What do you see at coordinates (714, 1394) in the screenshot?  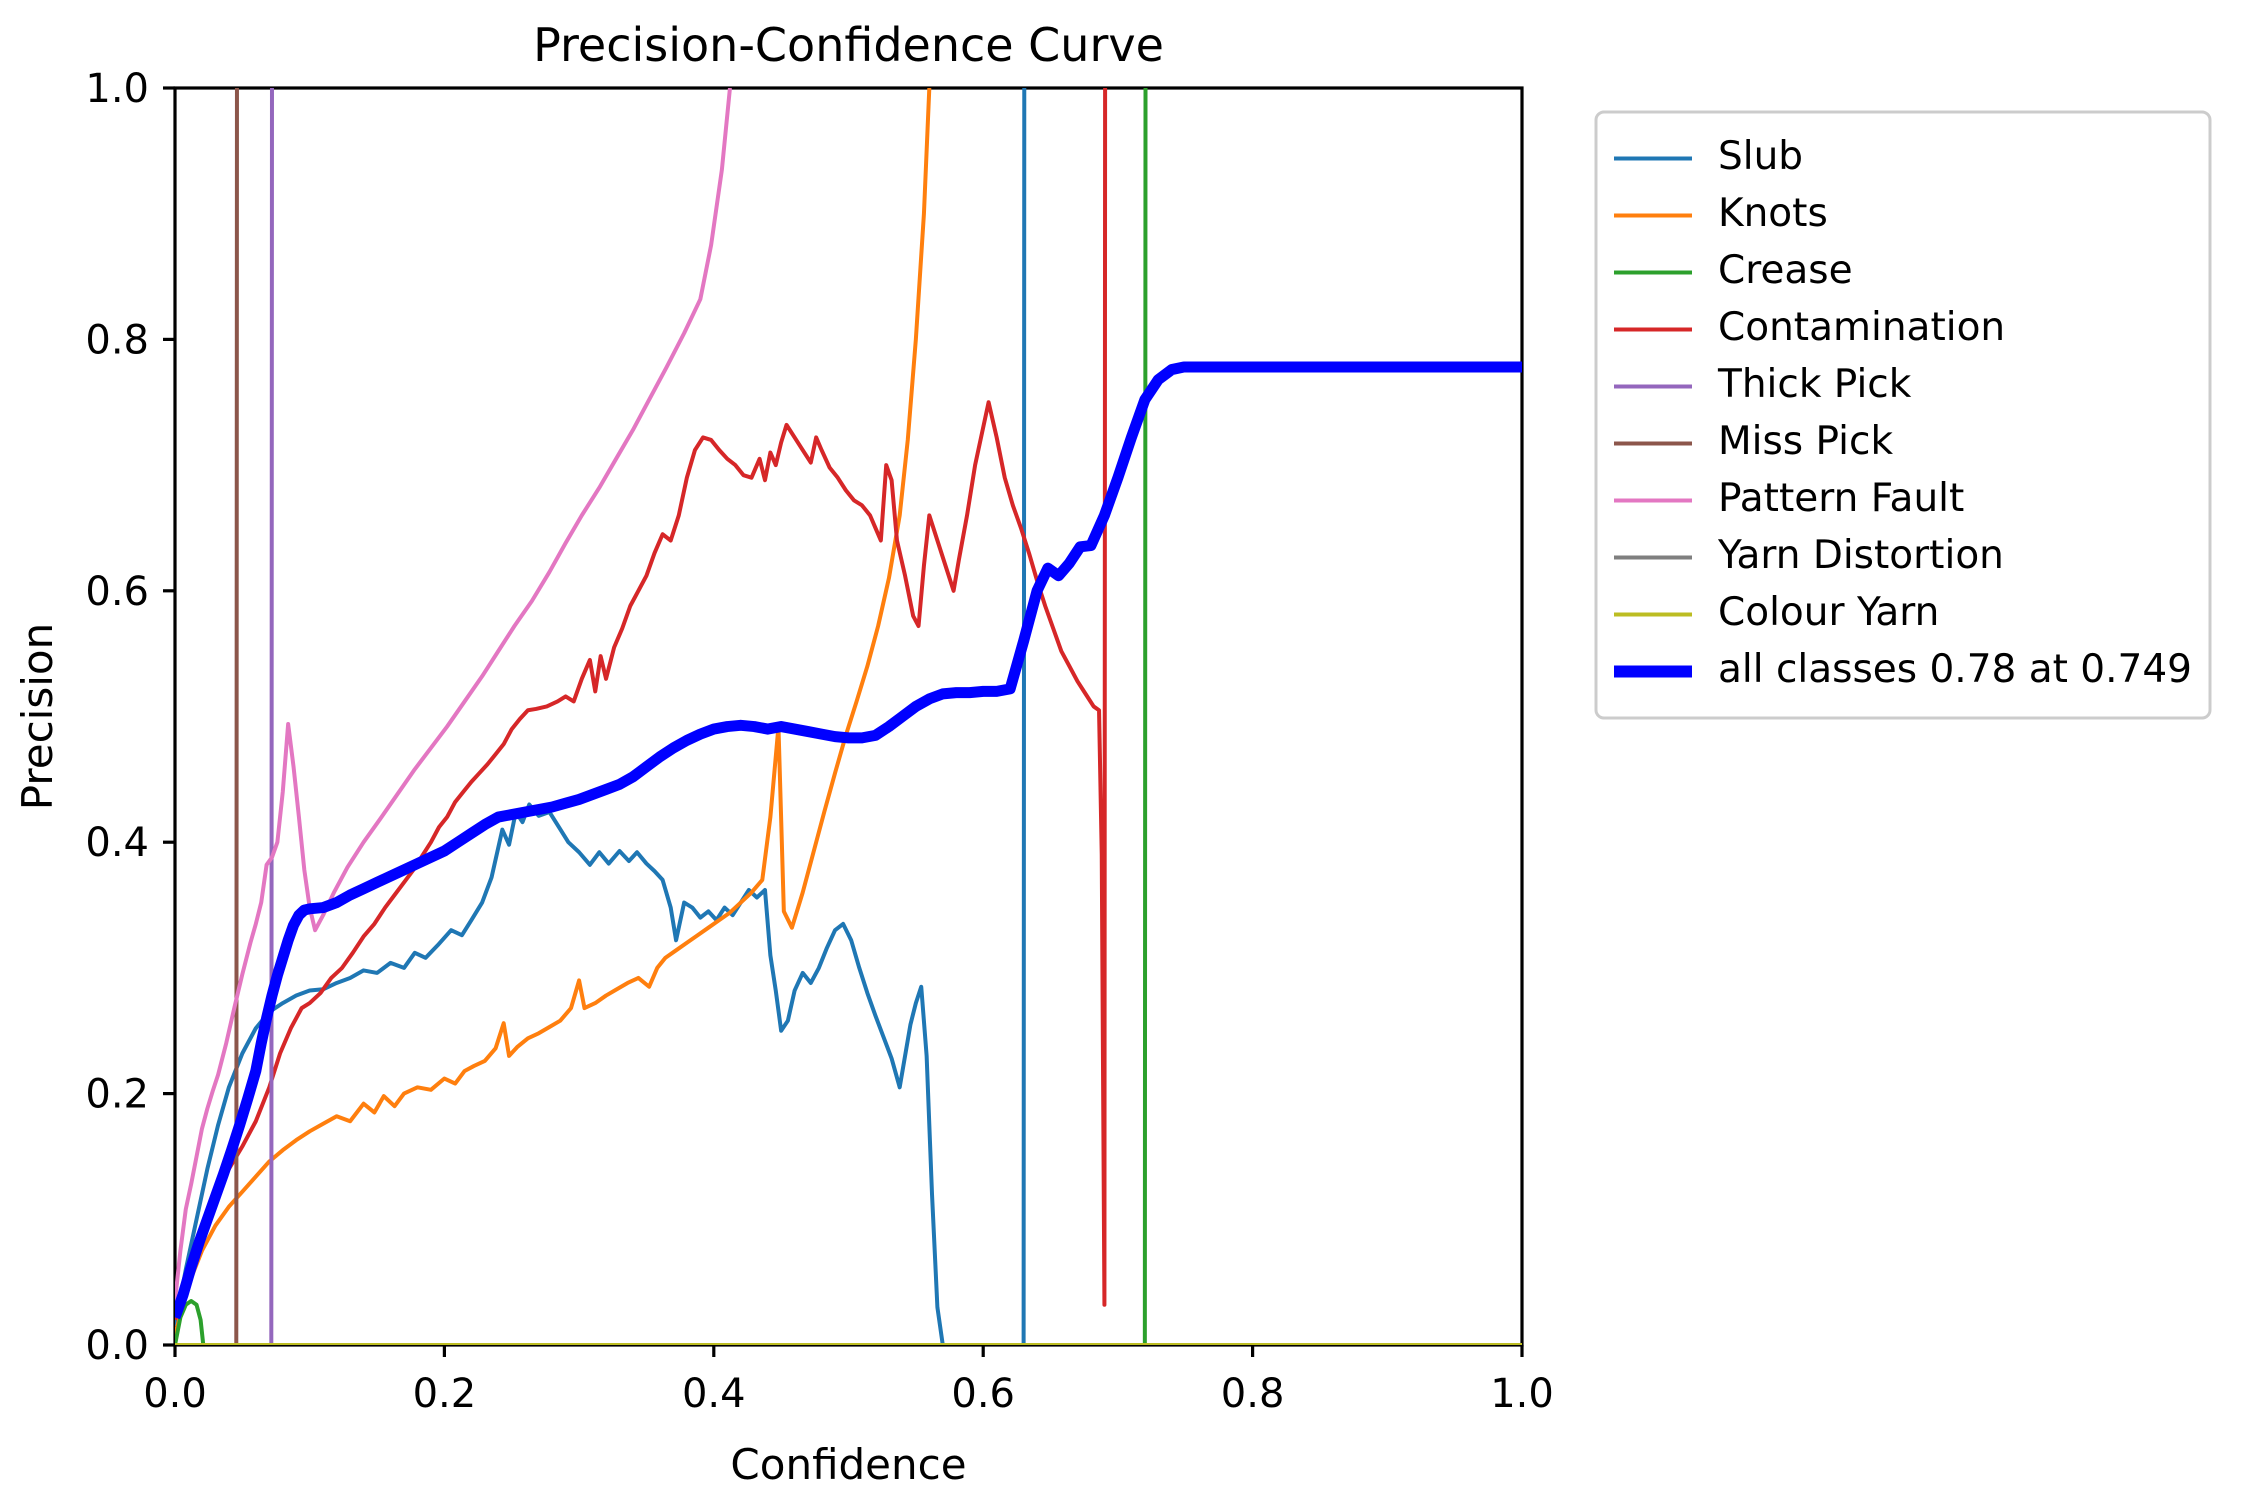 I see `x-tick-label: 0.4` at bounding box center [714, 1394].